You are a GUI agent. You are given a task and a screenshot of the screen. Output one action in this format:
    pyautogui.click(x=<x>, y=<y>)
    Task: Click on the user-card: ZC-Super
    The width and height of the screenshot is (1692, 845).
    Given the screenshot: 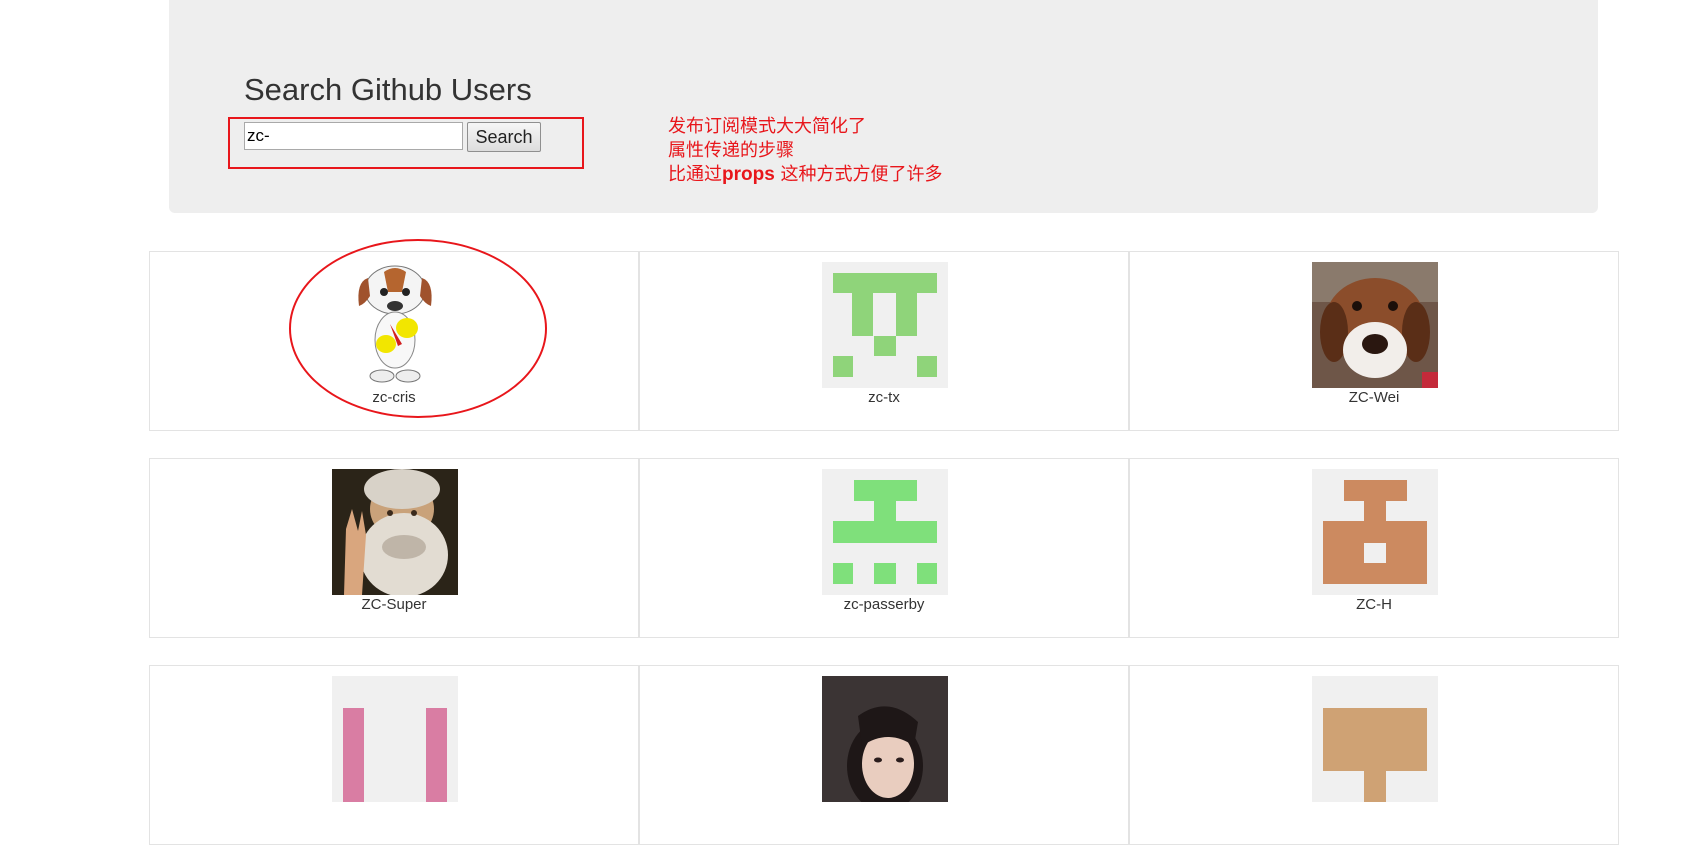 What is the action you would take?
    pyautogui.click(x=394, y=548)
    